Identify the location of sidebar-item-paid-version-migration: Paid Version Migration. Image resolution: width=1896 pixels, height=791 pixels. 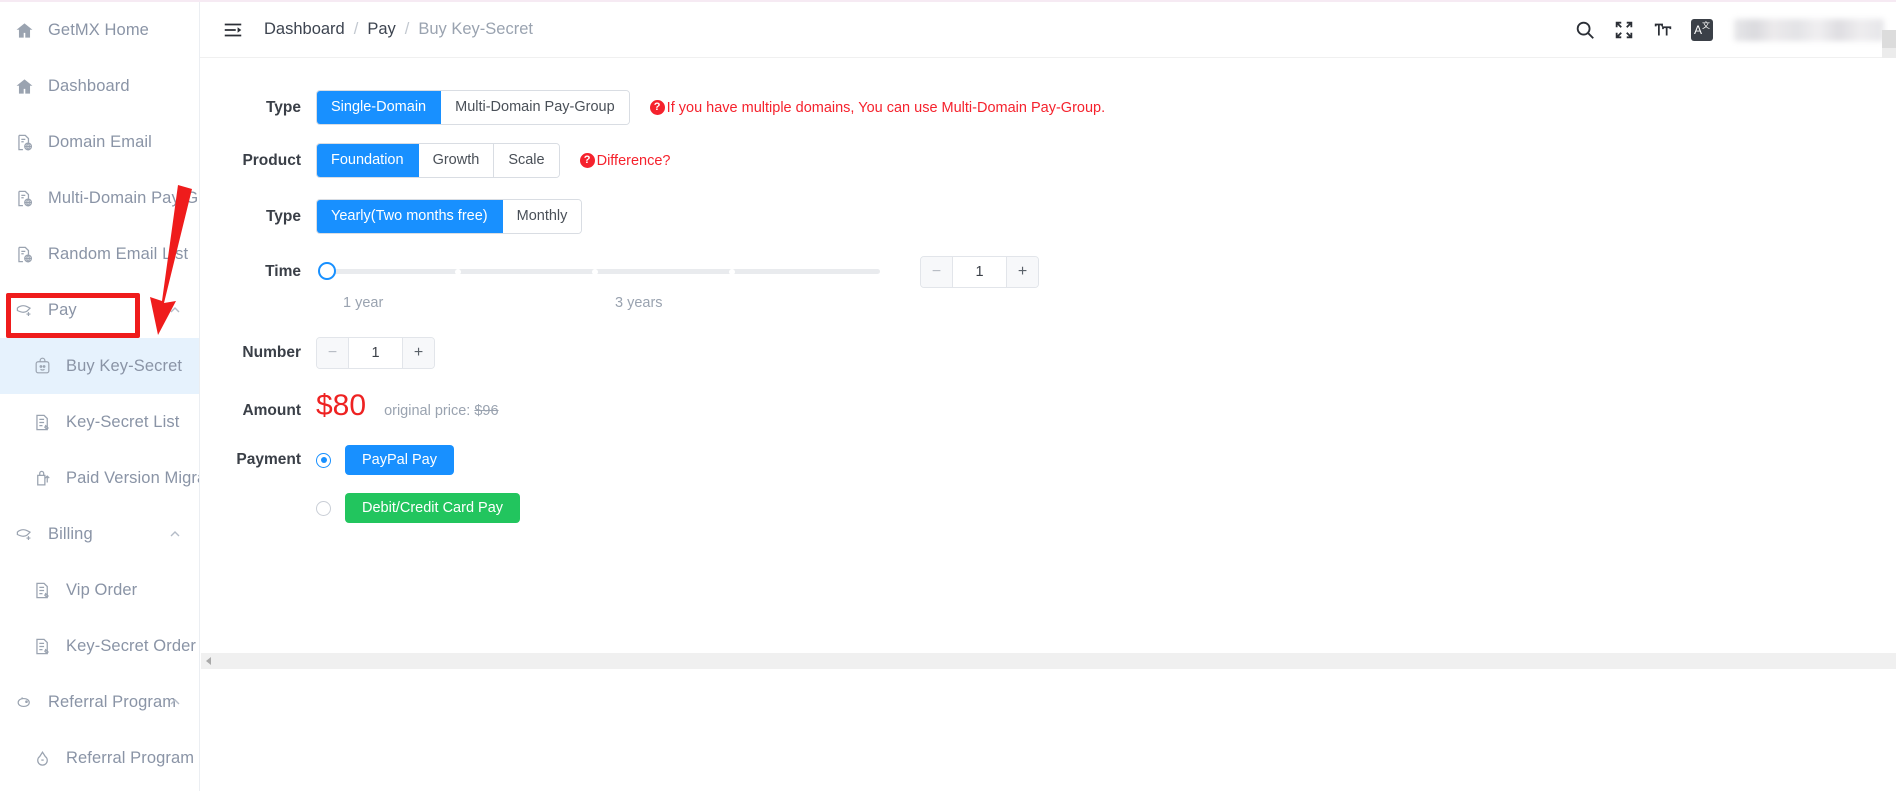
(99, 478).